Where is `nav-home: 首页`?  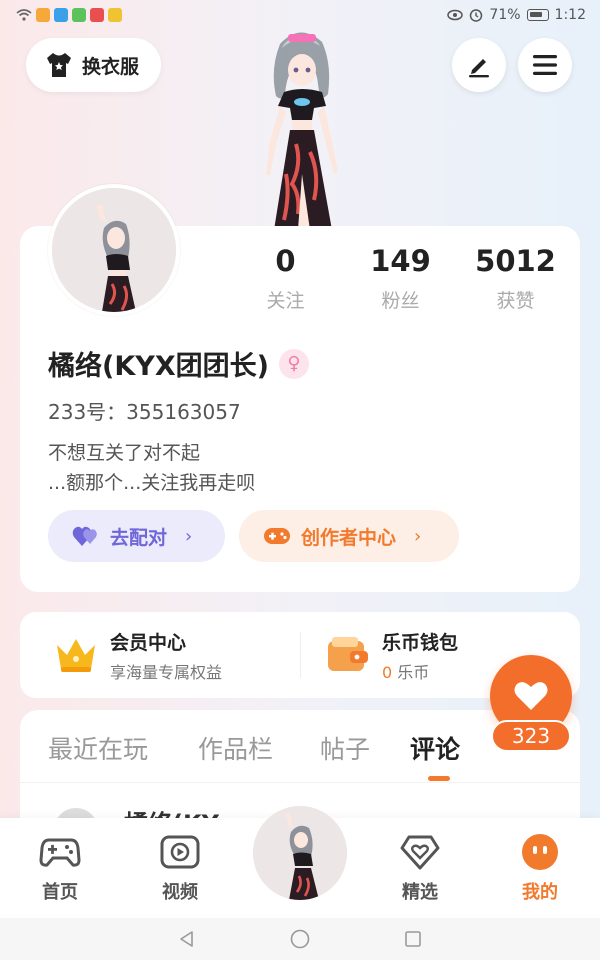 nav-home: 首页 is located at coordinates (60, 869).